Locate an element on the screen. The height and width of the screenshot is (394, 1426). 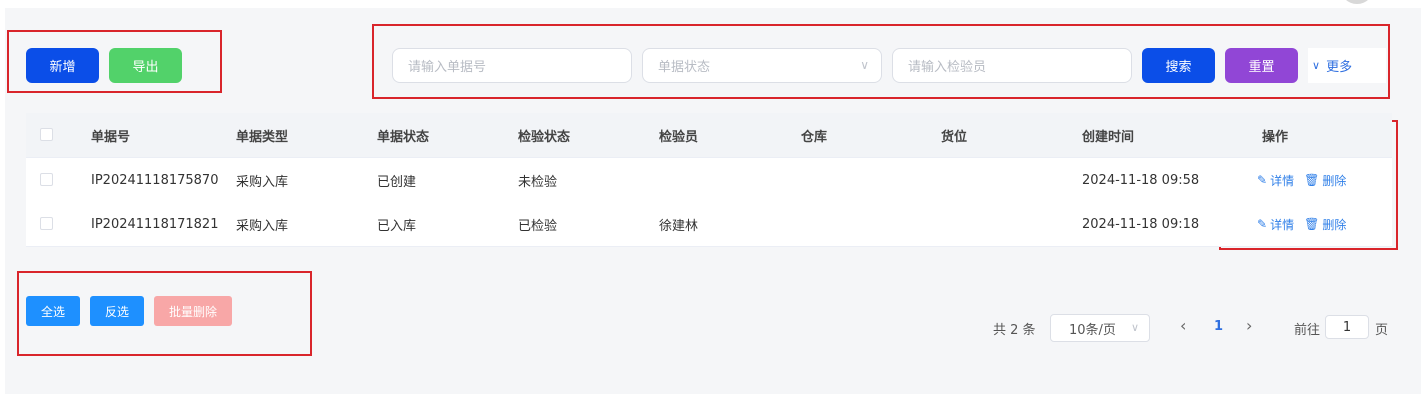
cell-doc-status: 已创建 is located at coordinates (397, 182).